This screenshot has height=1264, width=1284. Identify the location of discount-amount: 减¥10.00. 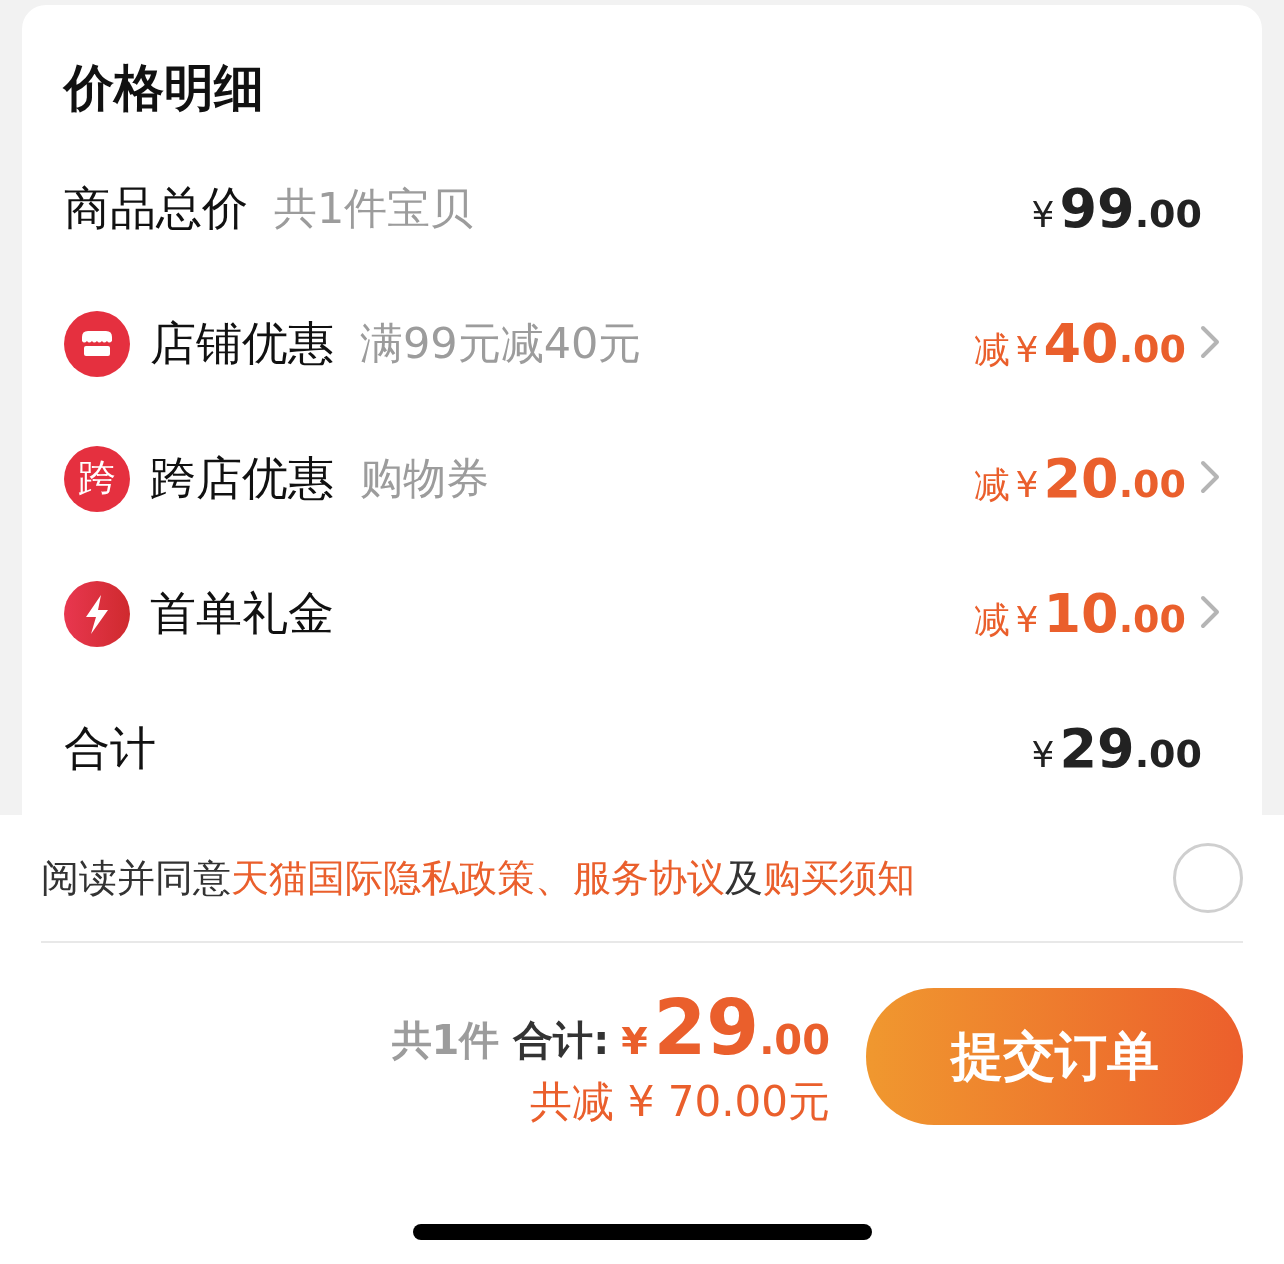
(1080, 613).